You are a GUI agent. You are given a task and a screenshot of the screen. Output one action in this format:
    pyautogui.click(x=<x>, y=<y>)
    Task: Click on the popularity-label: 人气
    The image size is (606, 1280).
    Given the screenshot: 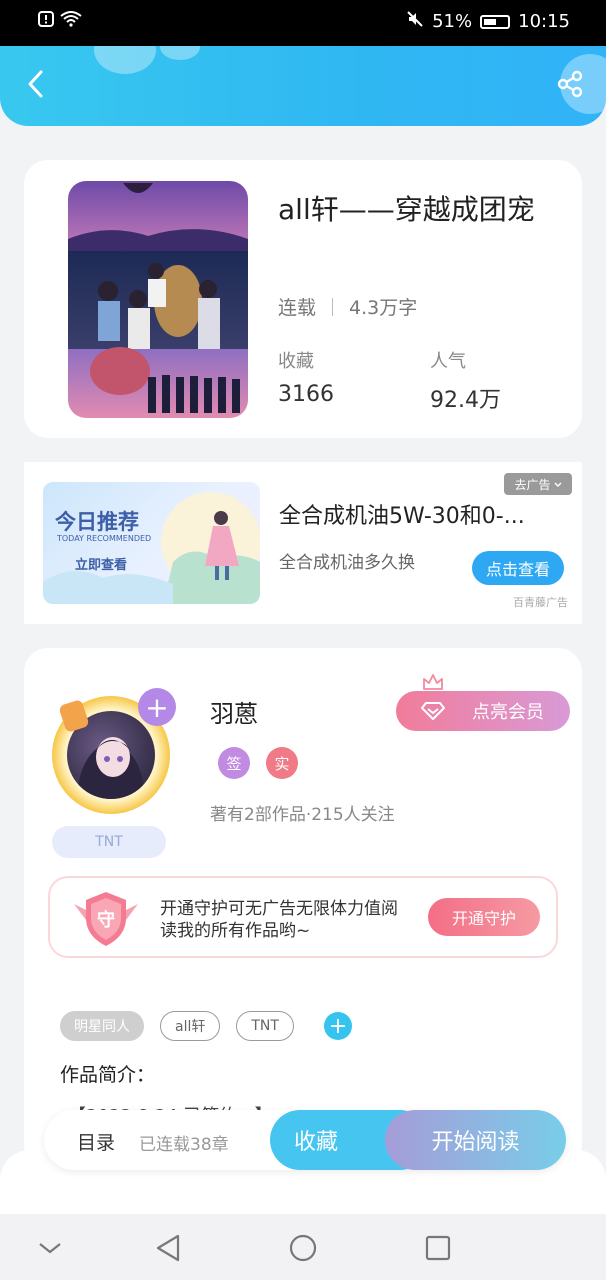 What is the action you would take?
    pyautogui.click(x=448, y=361)
    